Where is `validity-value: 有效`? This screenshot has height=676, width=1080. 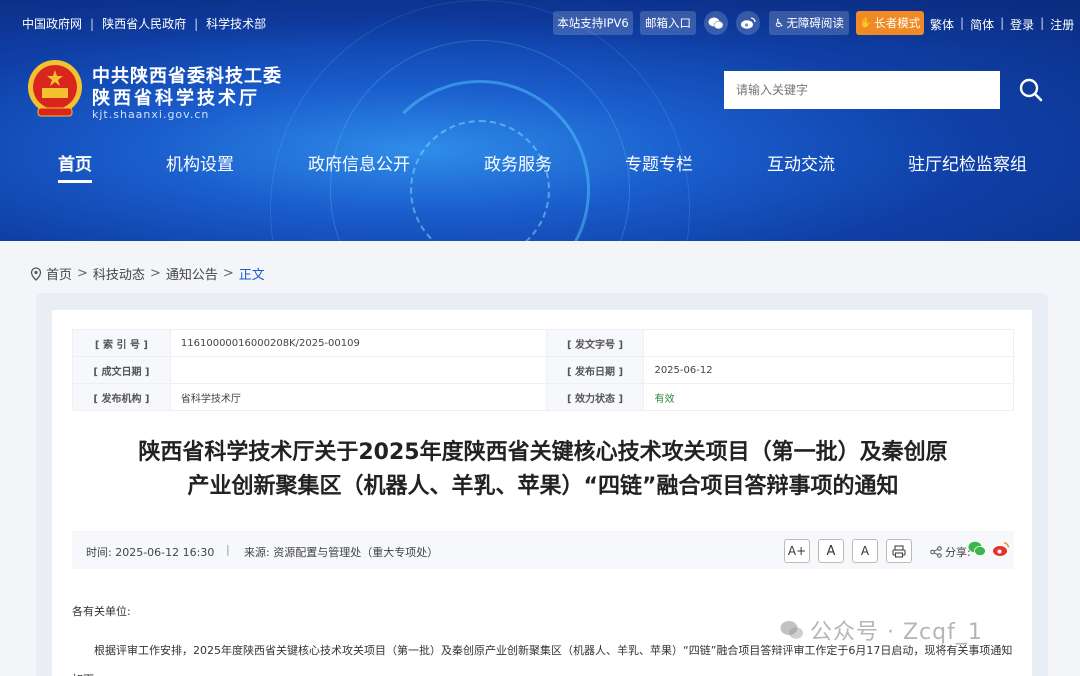 validity-value: 有效 is located at coordinates (828, 397).